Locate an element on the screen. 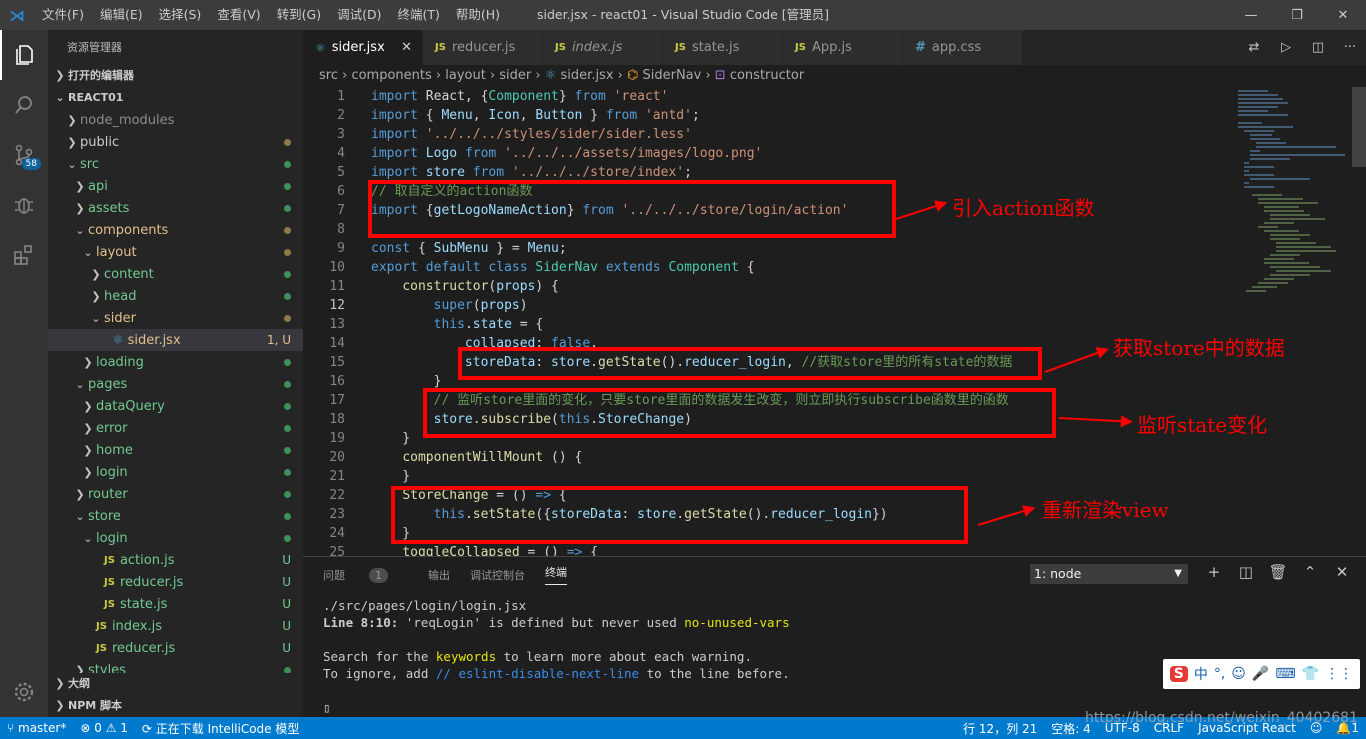 The height and width of the screenshot is (739, 1366). search-icon is located at coordinates (24, 105).